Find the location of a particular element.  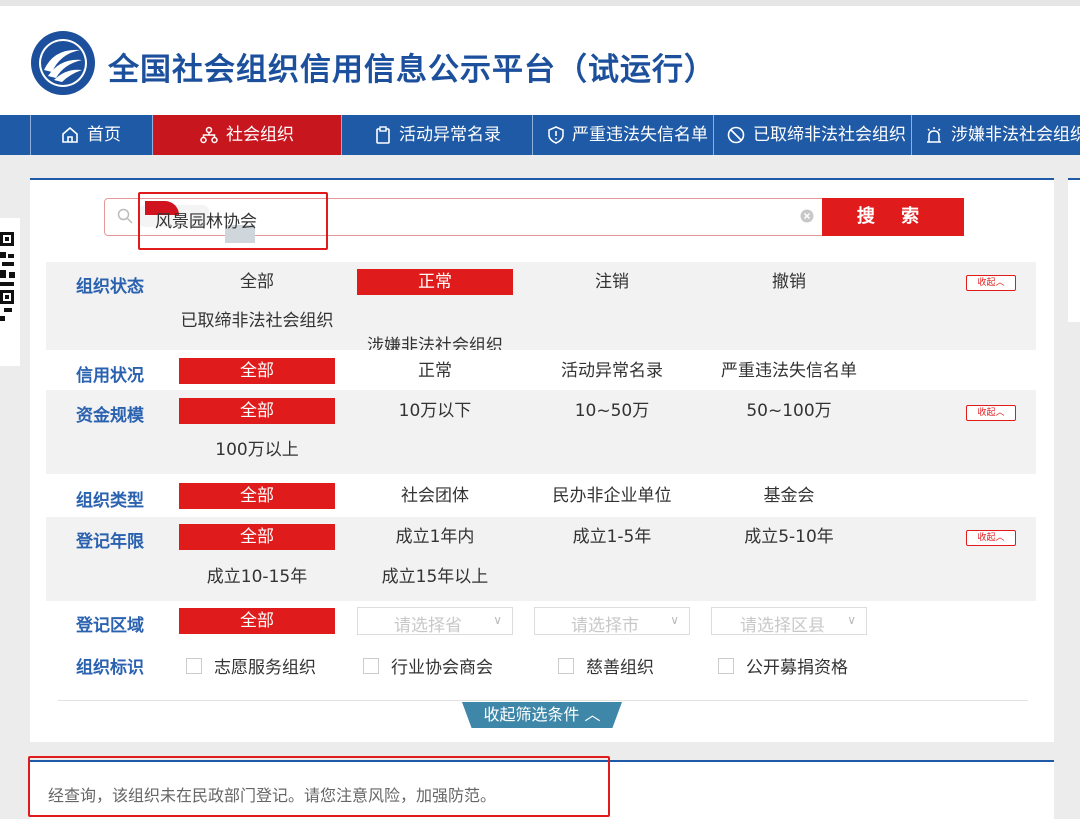

filter-option: 严重违法失信名单 is located at coordinates (789, 371).